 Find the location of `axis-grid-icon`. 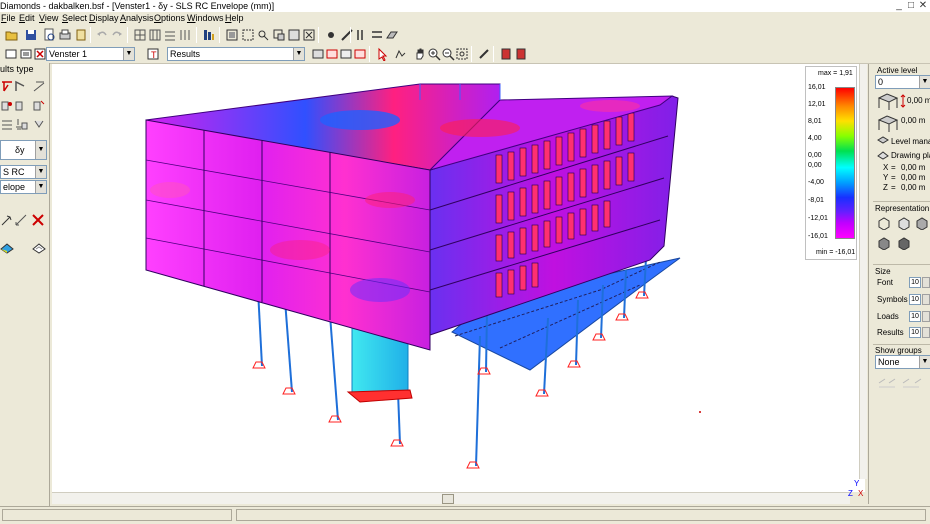

axis-grid-icon is located at coordinates (185, 35).